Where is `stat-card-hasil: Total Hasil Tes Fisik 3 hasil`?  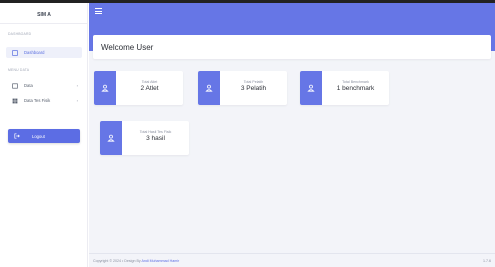
stat-card-hasil: Total Hasil Tes Fisik 3 hasil is located at coordinates (144, 138).